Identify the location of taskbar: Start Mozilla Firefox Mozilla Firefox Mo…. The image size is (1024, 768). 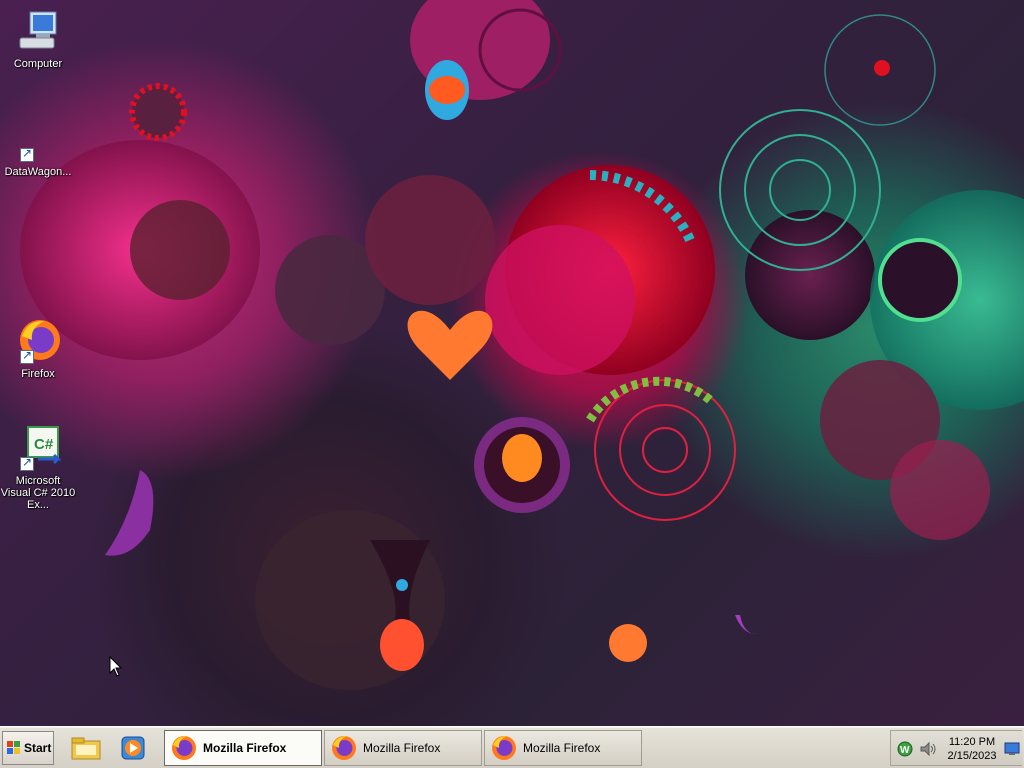
(512, 747).